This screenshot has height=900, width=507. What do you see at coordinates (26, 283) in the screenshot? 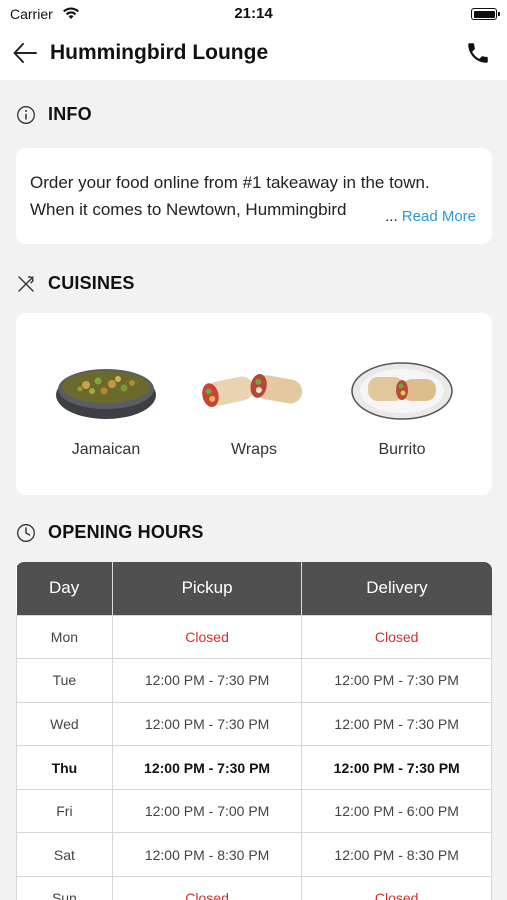
I see `cutlery-icon` at bounding box center [26, 283].